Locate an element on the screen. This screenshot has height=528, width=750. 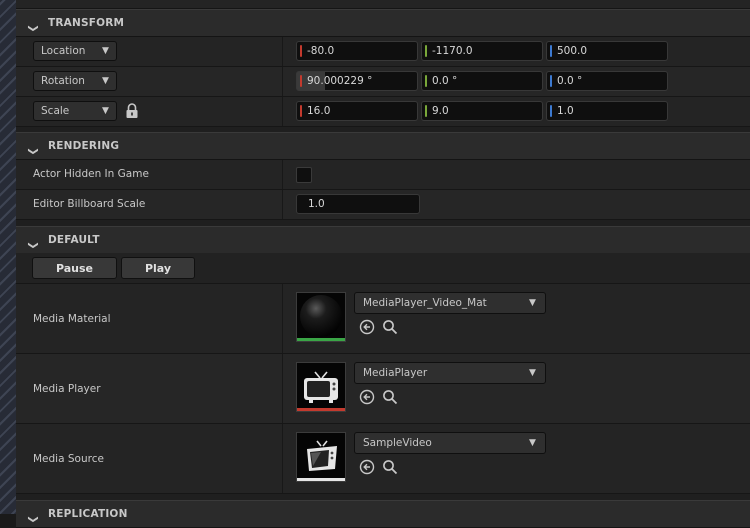
asset-name: SampleVideo is located at coordinates (397, 443).